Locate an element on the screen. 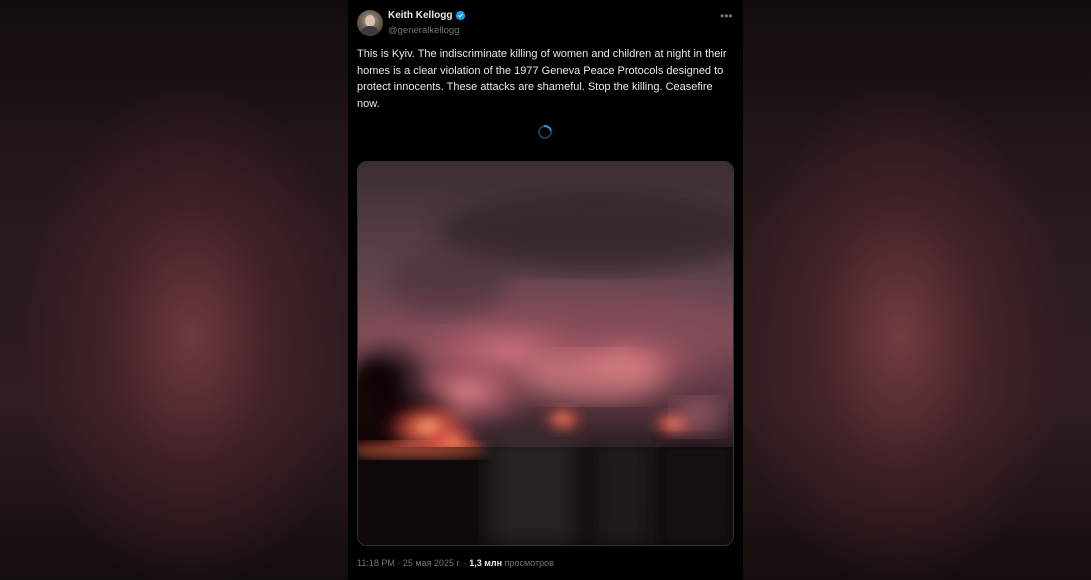 The image size is (1091, 580). loading-spinner-icon is located at coordinates (545, 132).